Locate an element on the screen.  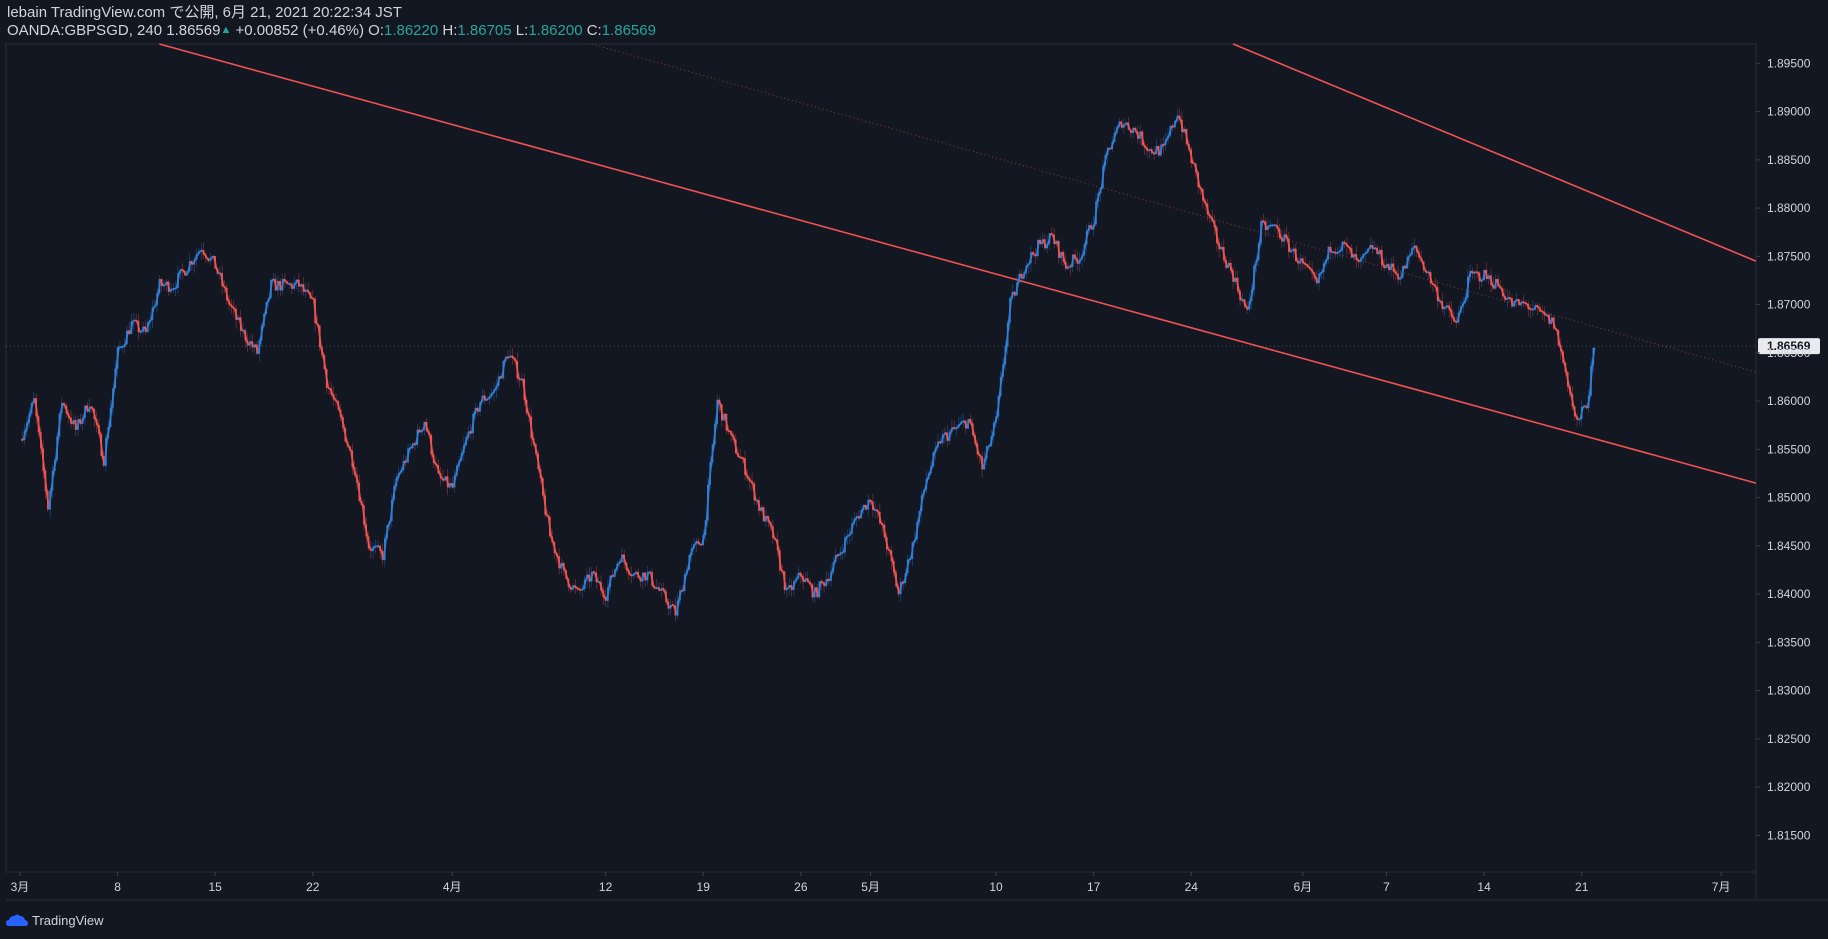
price-tick-label: 1.84000 is located at coordinates (1789, 594).